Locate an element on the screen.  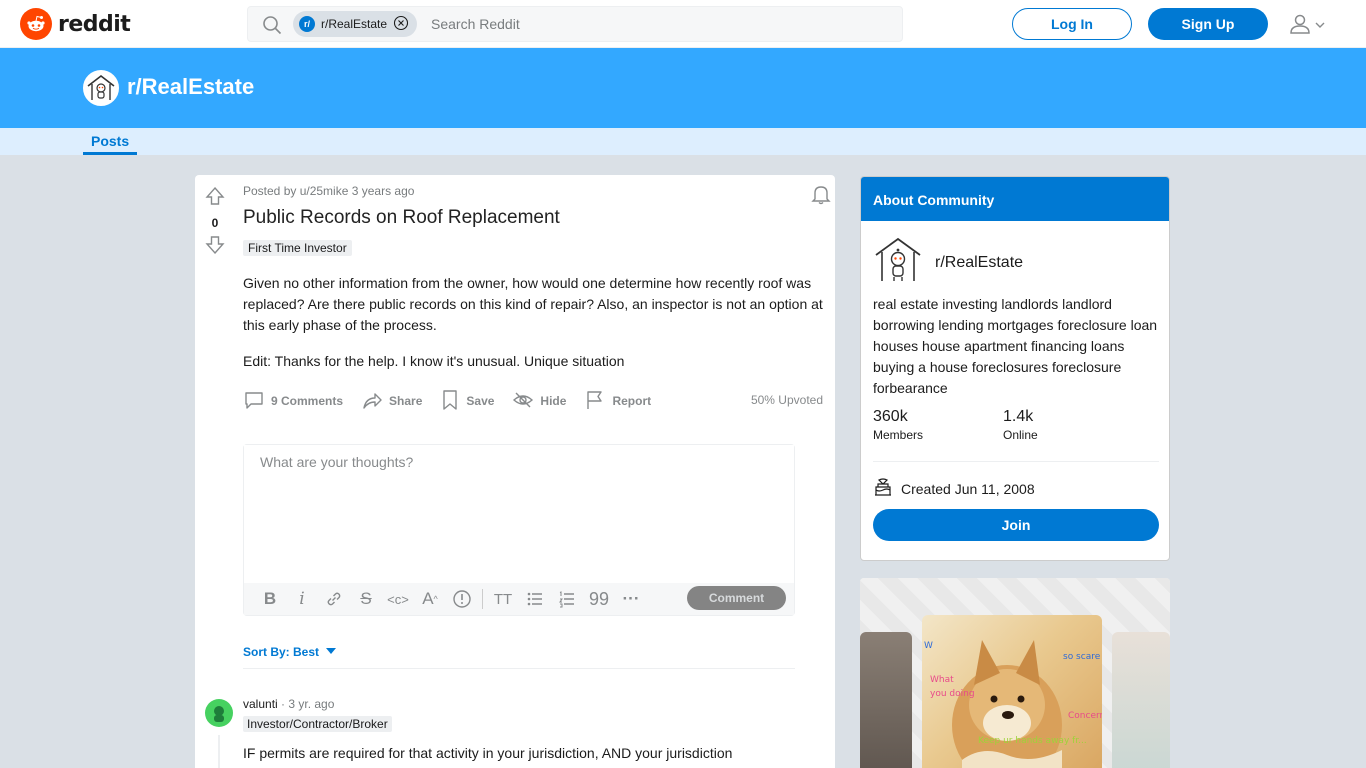
created-date: Created Jun 11, 2008 is located at coordinates (954, 488).